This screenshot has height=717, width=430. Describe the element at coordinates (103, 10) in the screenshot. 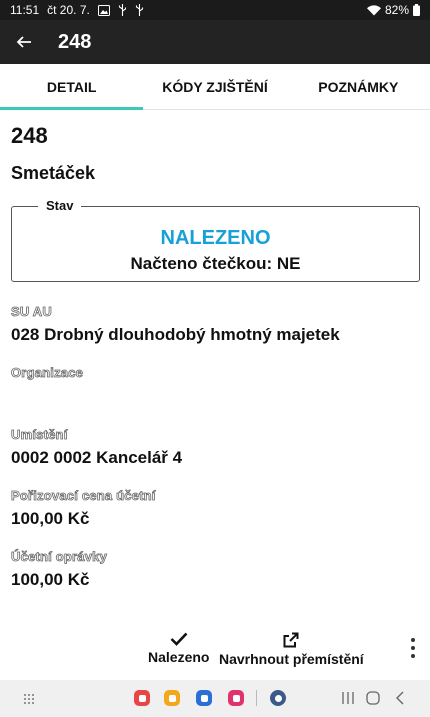

I see `gallery-notification-icon` at that location.